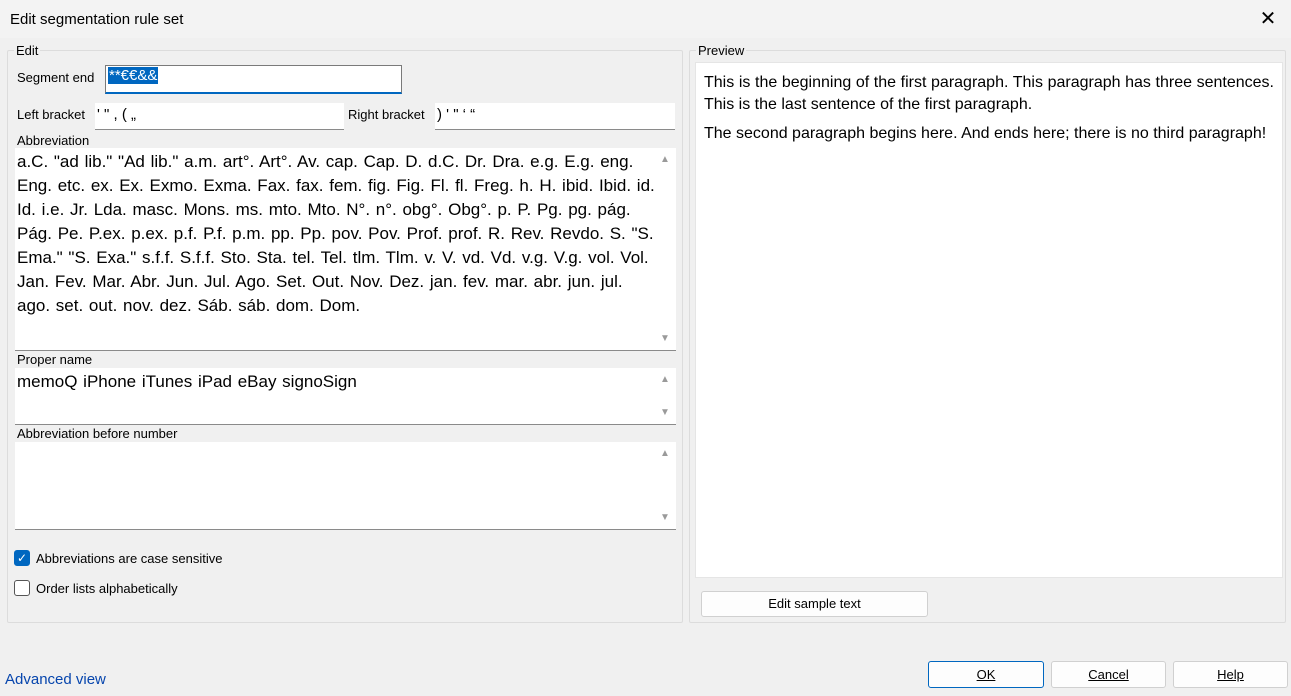 Image resolution: width=1291 pixels, height=696 pixels. Describe the element at coordinates (386, 114) in the screenshot. I see `right-bracket-label: Right bracket` at that location.